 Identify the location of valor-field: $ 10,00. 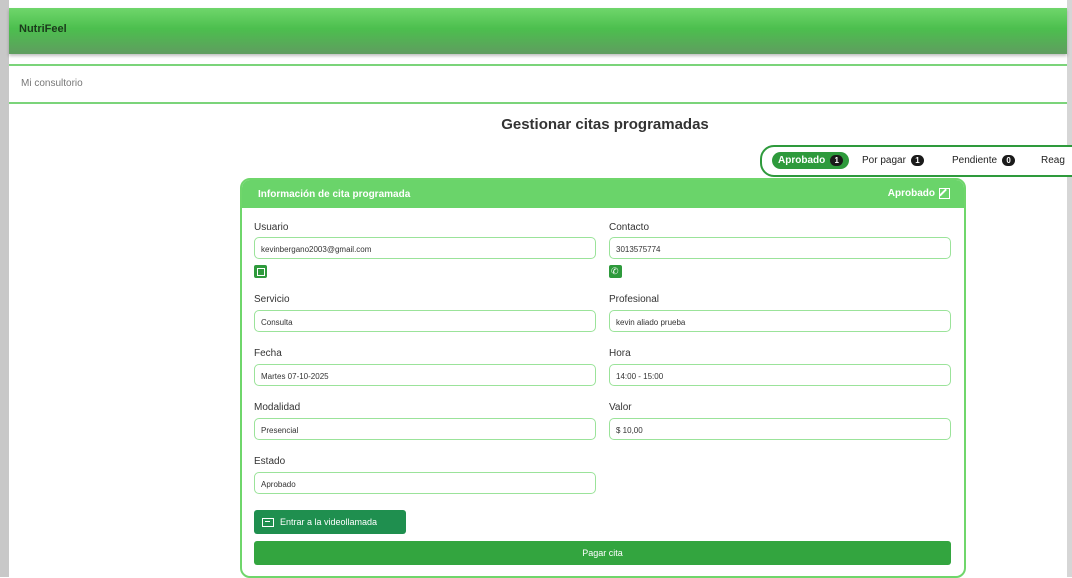
(780, 429).